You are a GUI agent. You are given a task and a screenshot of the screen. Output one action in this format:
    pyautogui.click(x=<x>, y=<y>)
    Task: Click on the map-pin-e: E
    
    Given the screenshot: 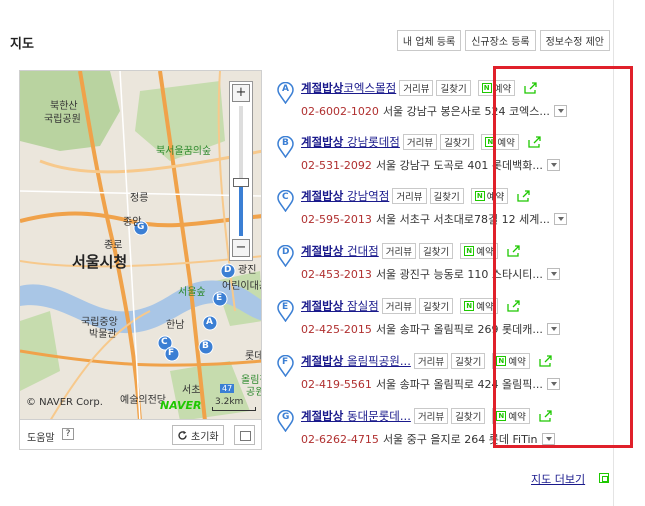 What is the action you would take?
    pyautogui.click(x=219, y=298)
    